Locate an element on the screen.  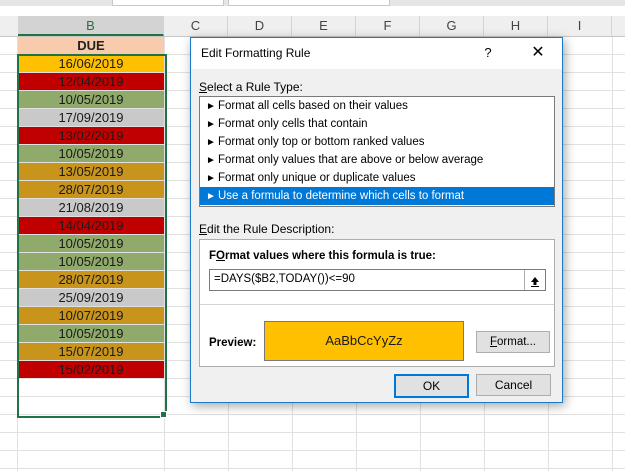
fill-handle is located at coordinates (163, 414).